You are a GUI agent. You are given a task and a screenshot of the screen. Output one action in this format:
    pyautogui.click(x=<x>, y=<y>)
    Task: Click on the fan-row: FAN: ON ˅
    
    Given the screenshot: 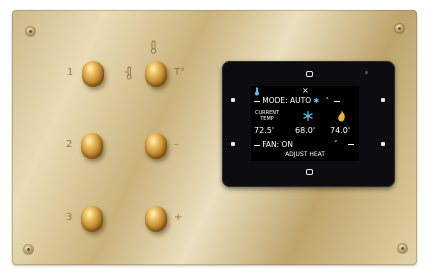 What is the action you would take?
    pyautogui.click(x=305, y=144)
    